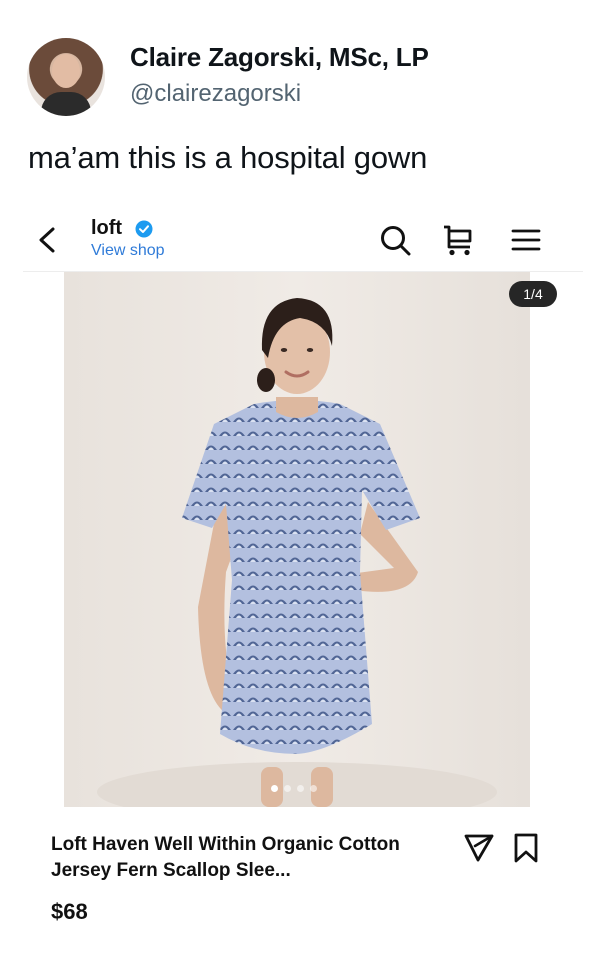 Image resolution: width=599 pixels, height=976 pixels. I want to click on tweet-text: ma’am this is a hospital gown, so click(228, 157).